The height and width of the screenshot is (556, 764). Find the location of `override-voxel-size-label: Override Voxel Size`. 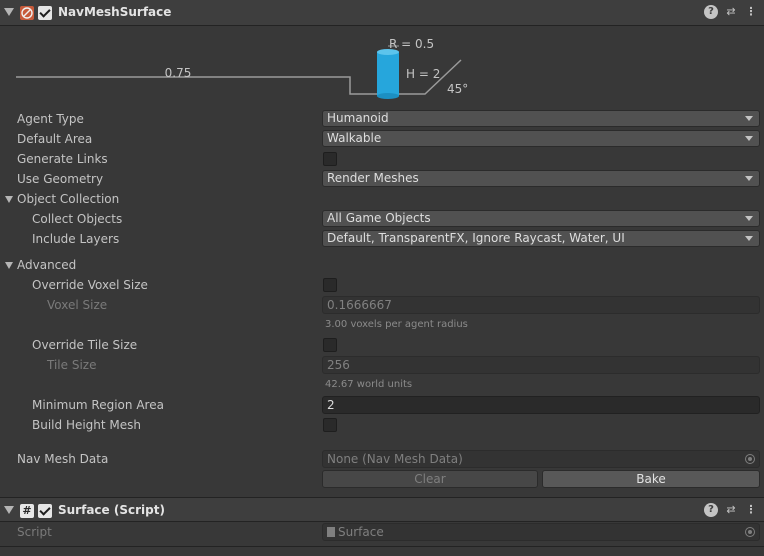

override-voxel-size-label: Override Voxel Size is located at coordinates (90, 285).